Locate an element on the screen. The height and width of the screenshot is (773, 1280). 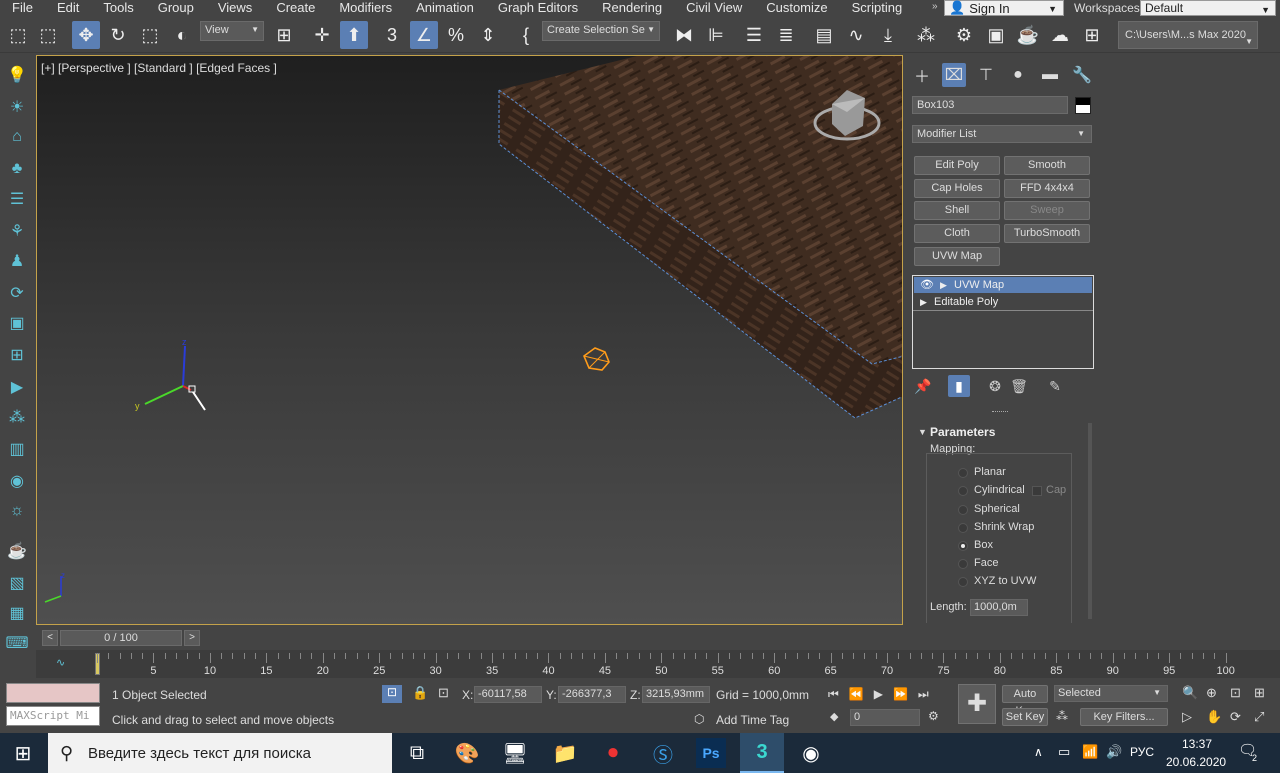
y-coordinate-field: -266377,3 is located at coordinates (592, 694).